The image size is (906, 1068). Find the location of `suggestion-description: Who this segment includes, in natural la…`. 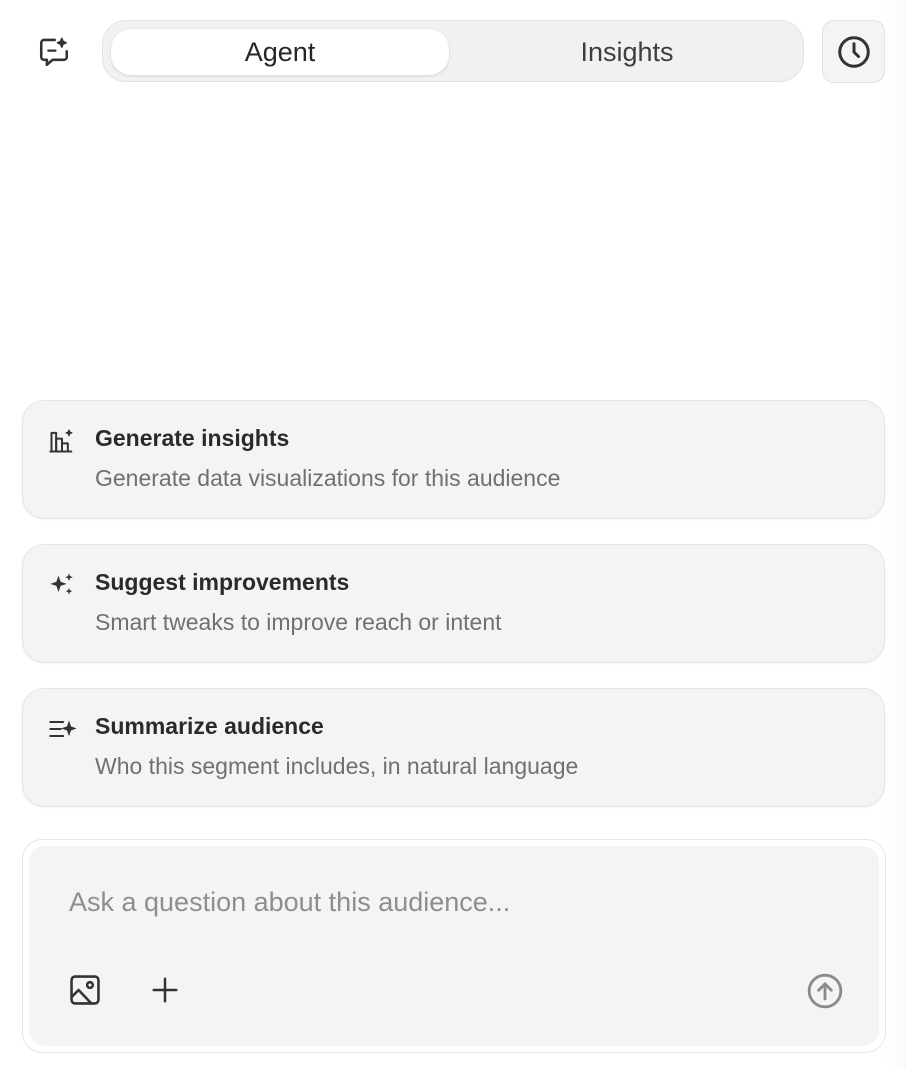

suggestion-description: Who this segment includes, in natural la… is located at coordinates (337, 766).